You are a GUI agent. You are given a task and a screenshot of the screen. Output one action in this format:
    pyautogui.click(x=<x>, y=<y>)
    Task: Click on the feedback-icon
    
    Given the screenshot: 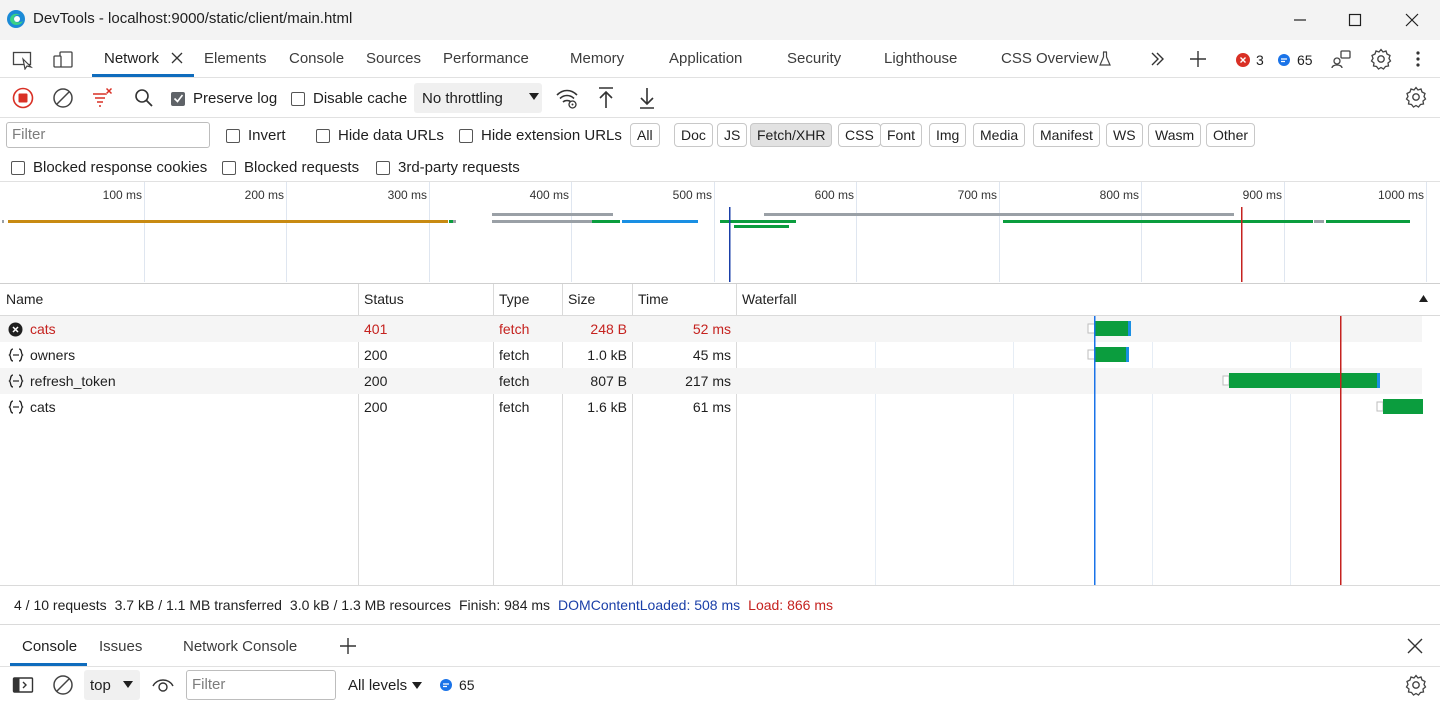 What is the action you would take?
    pyautogui.click(x=1341, y=59)
    